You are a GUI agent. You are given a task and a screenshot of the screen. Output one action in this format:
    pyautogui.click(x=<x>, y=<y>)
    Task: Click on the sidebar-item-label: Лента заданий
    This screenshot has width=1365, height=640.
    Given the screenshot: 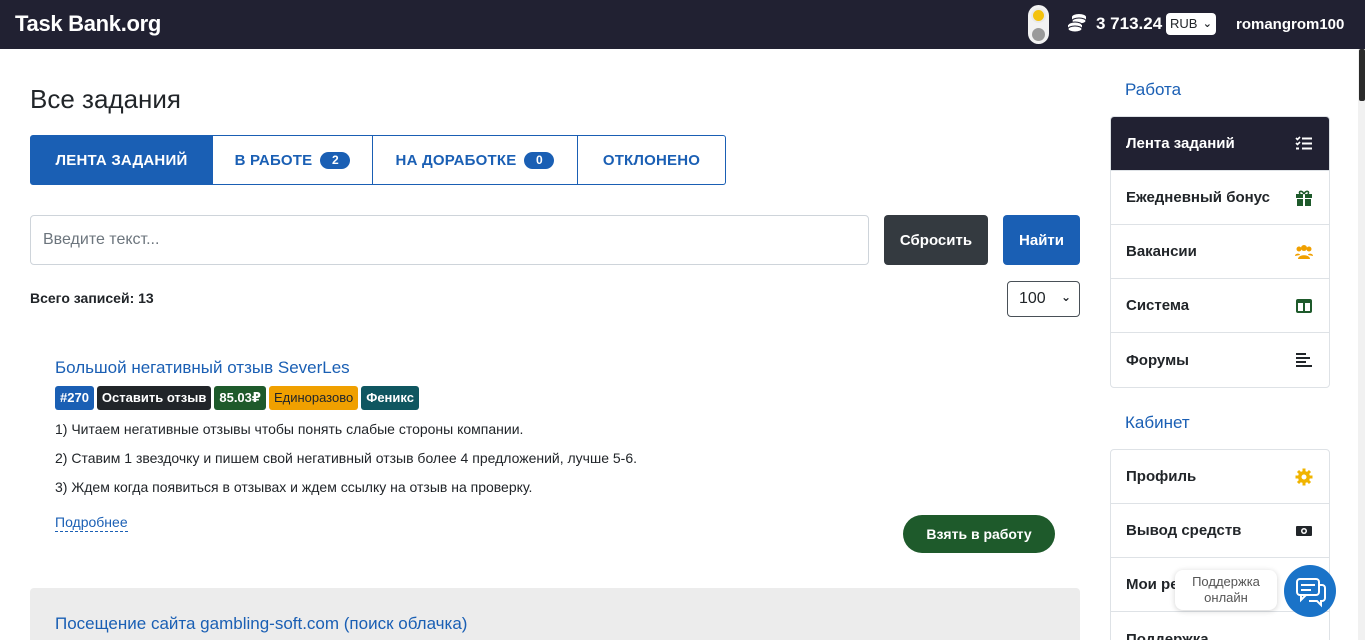 What is the action you would take?
    pyautogui.click(x=1180, y=143)
    